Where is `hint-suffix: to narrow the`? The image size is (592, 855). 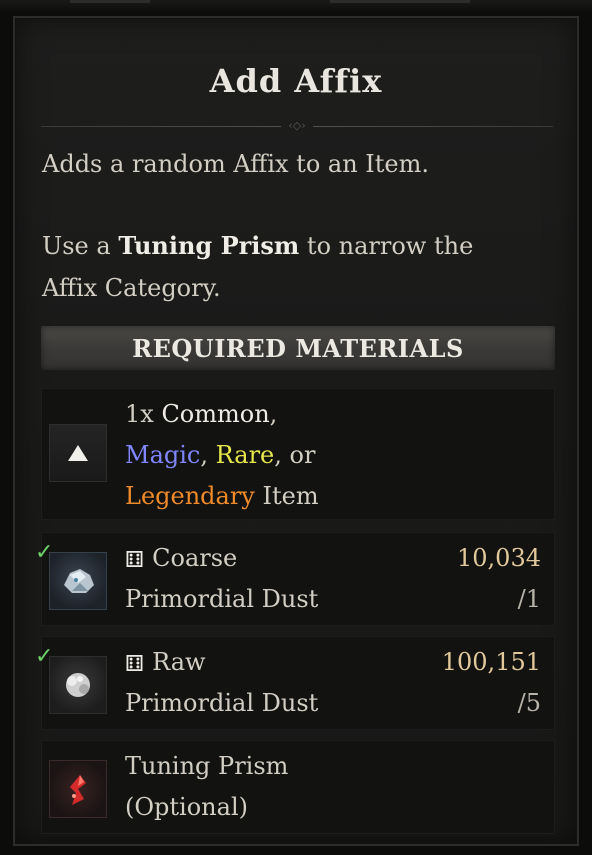
hint-suffix: to narrow the is located at coordinates (386, 246).